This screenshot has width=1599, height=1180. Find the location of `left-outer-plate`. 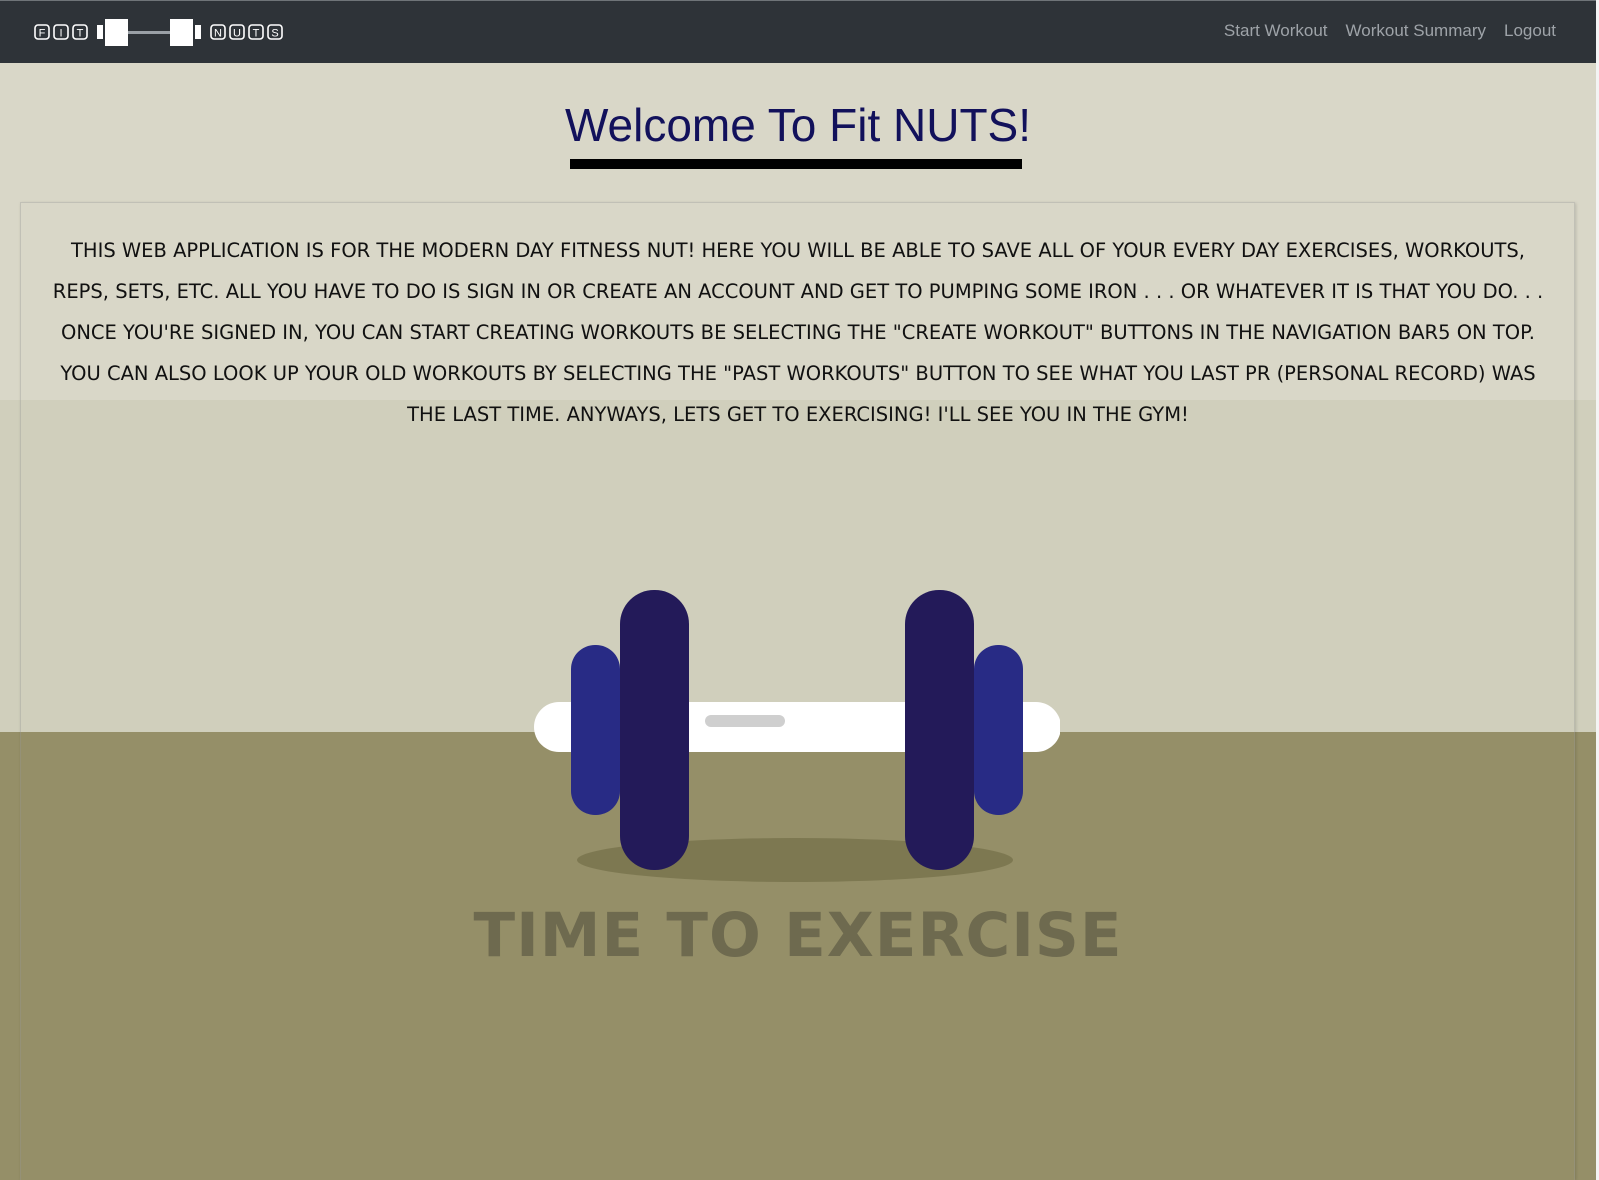

left-outer-plate is located at coordinates (595, 730).